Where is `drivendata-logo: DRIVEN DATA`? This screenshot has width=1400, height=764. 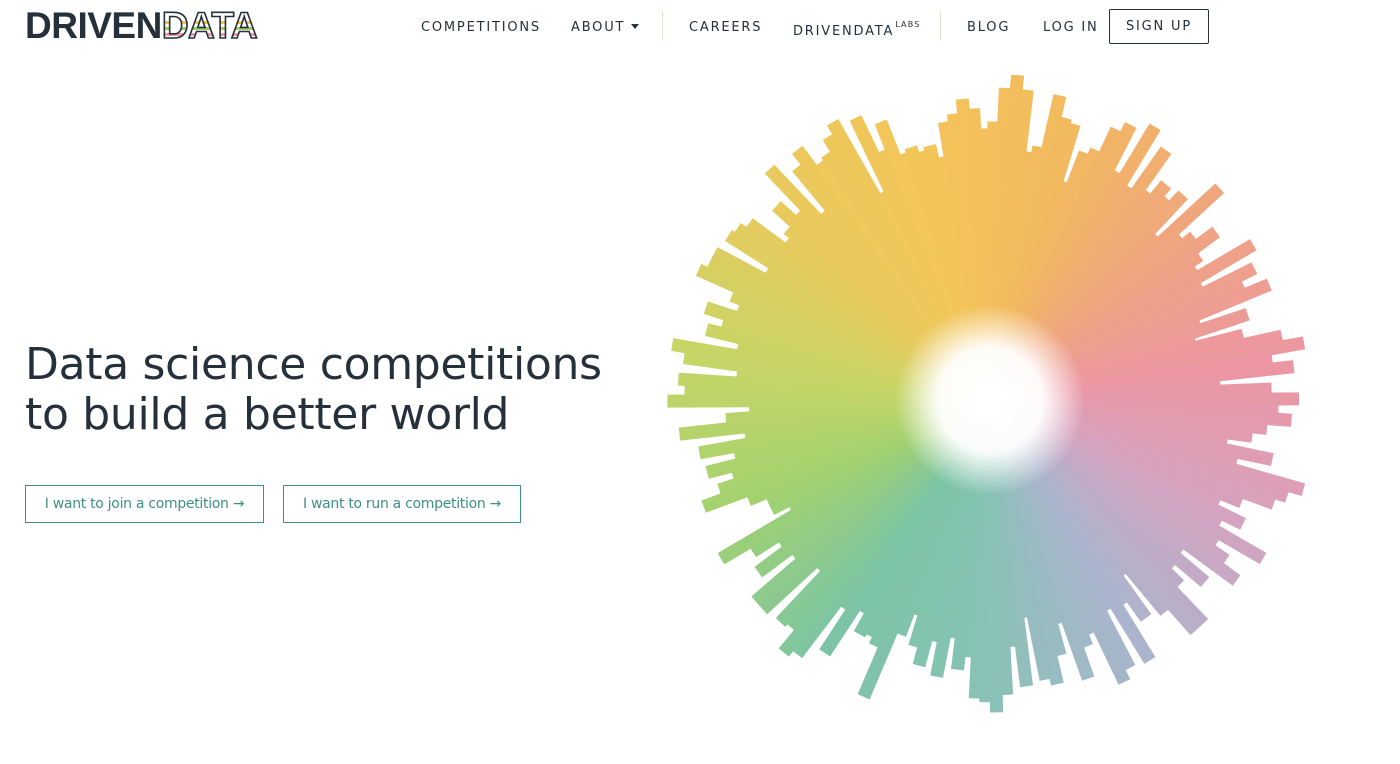
drivendata-logo: DRIVEN DATA is located at coordinates (141, 25).